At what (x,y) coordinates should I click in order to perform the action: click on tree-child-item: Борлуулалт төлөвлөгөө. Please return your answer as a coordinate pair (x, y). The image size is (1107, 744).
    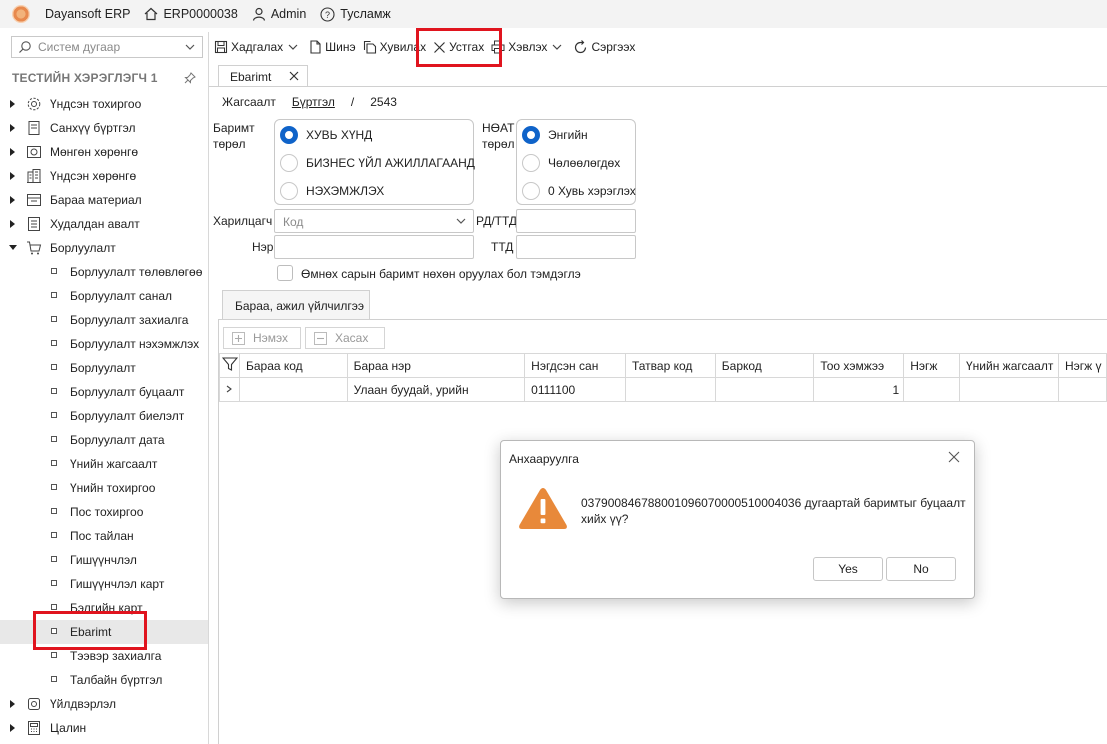
    Looking at the image, I should click on (104, 272).